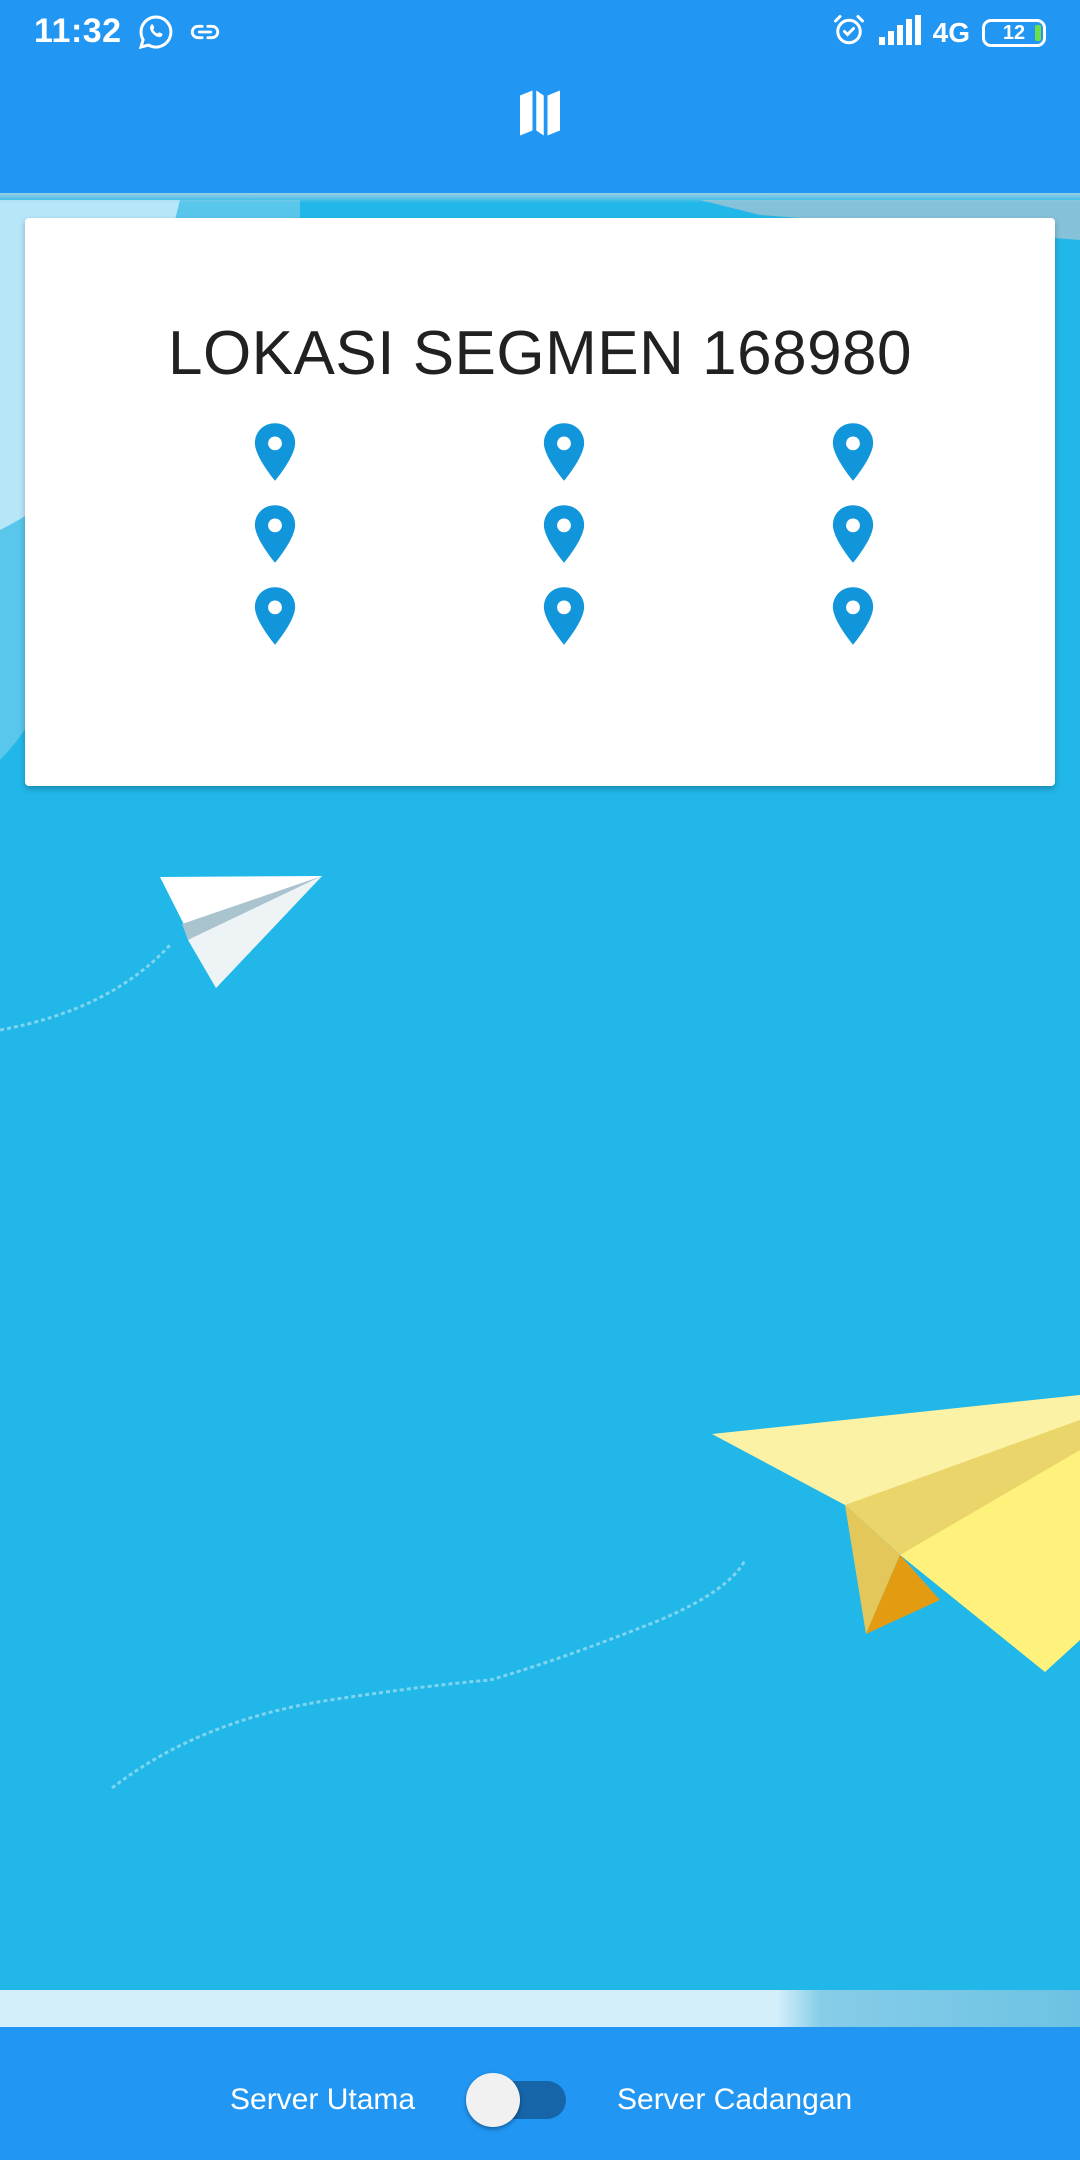  What do you see at coordinates (540, 2008) in the screenshot?
I see `bottom-background-strip` at bounding box center [540, 2008].